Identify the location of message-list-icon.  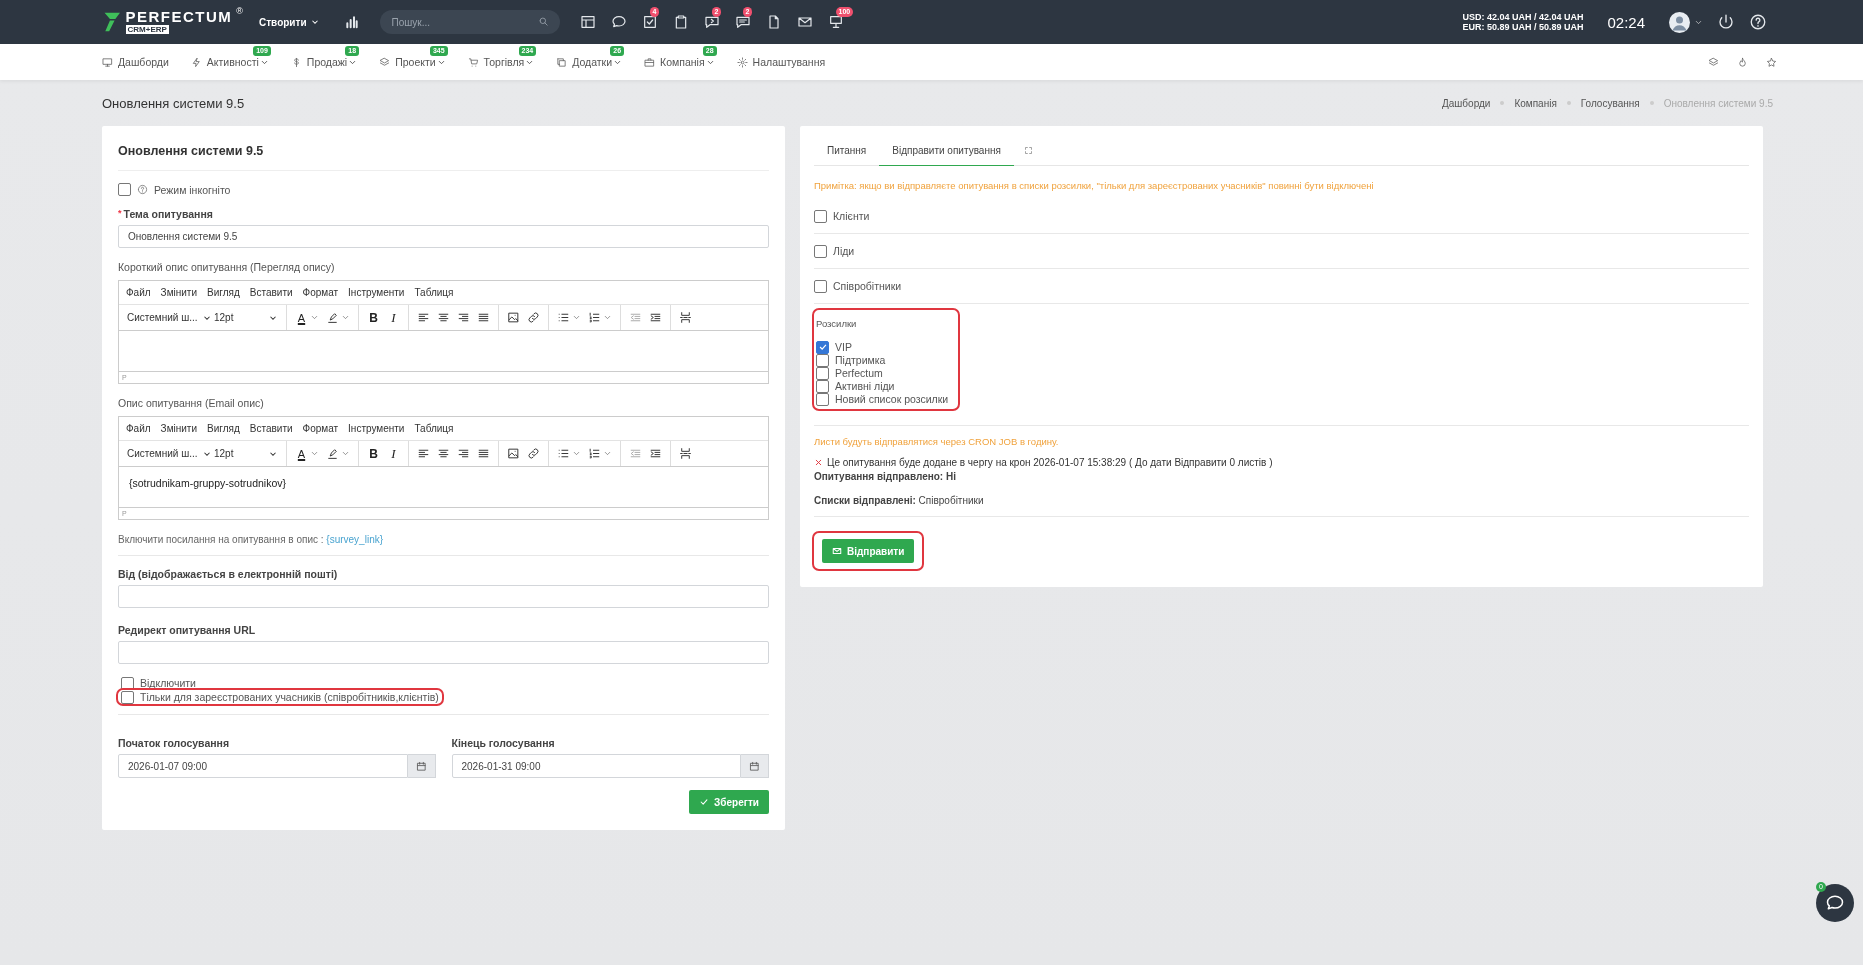
(742, 22).